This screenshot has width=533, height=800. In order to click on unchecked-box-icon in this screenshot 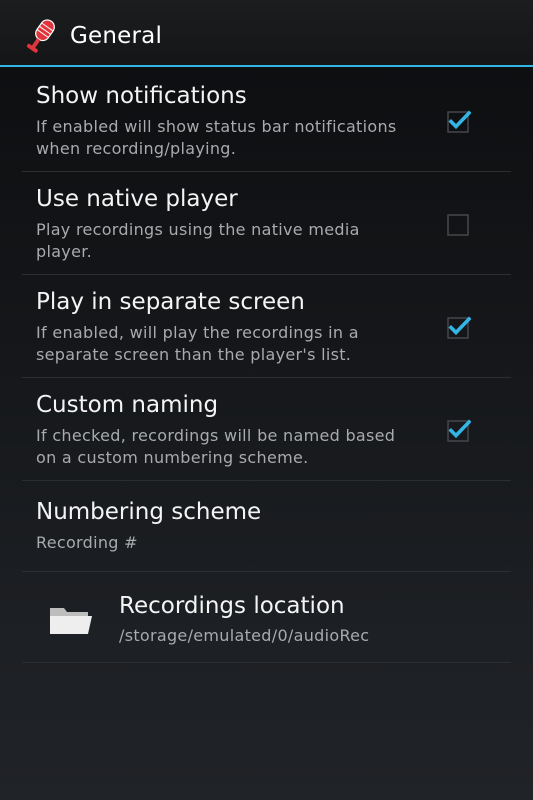, I will do `click(458, 225)`.